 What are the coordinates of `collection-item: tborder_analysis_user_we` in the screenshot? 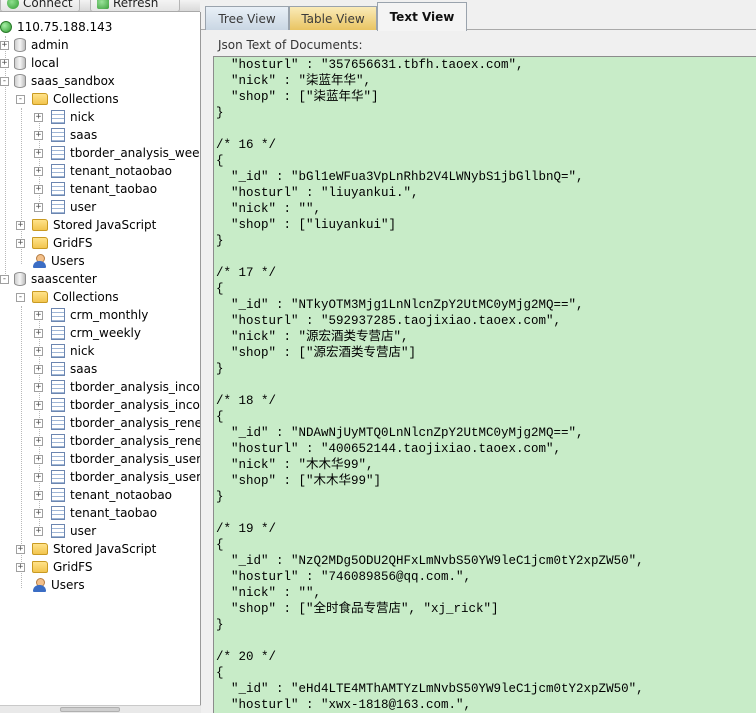 It's located at (125, 477).